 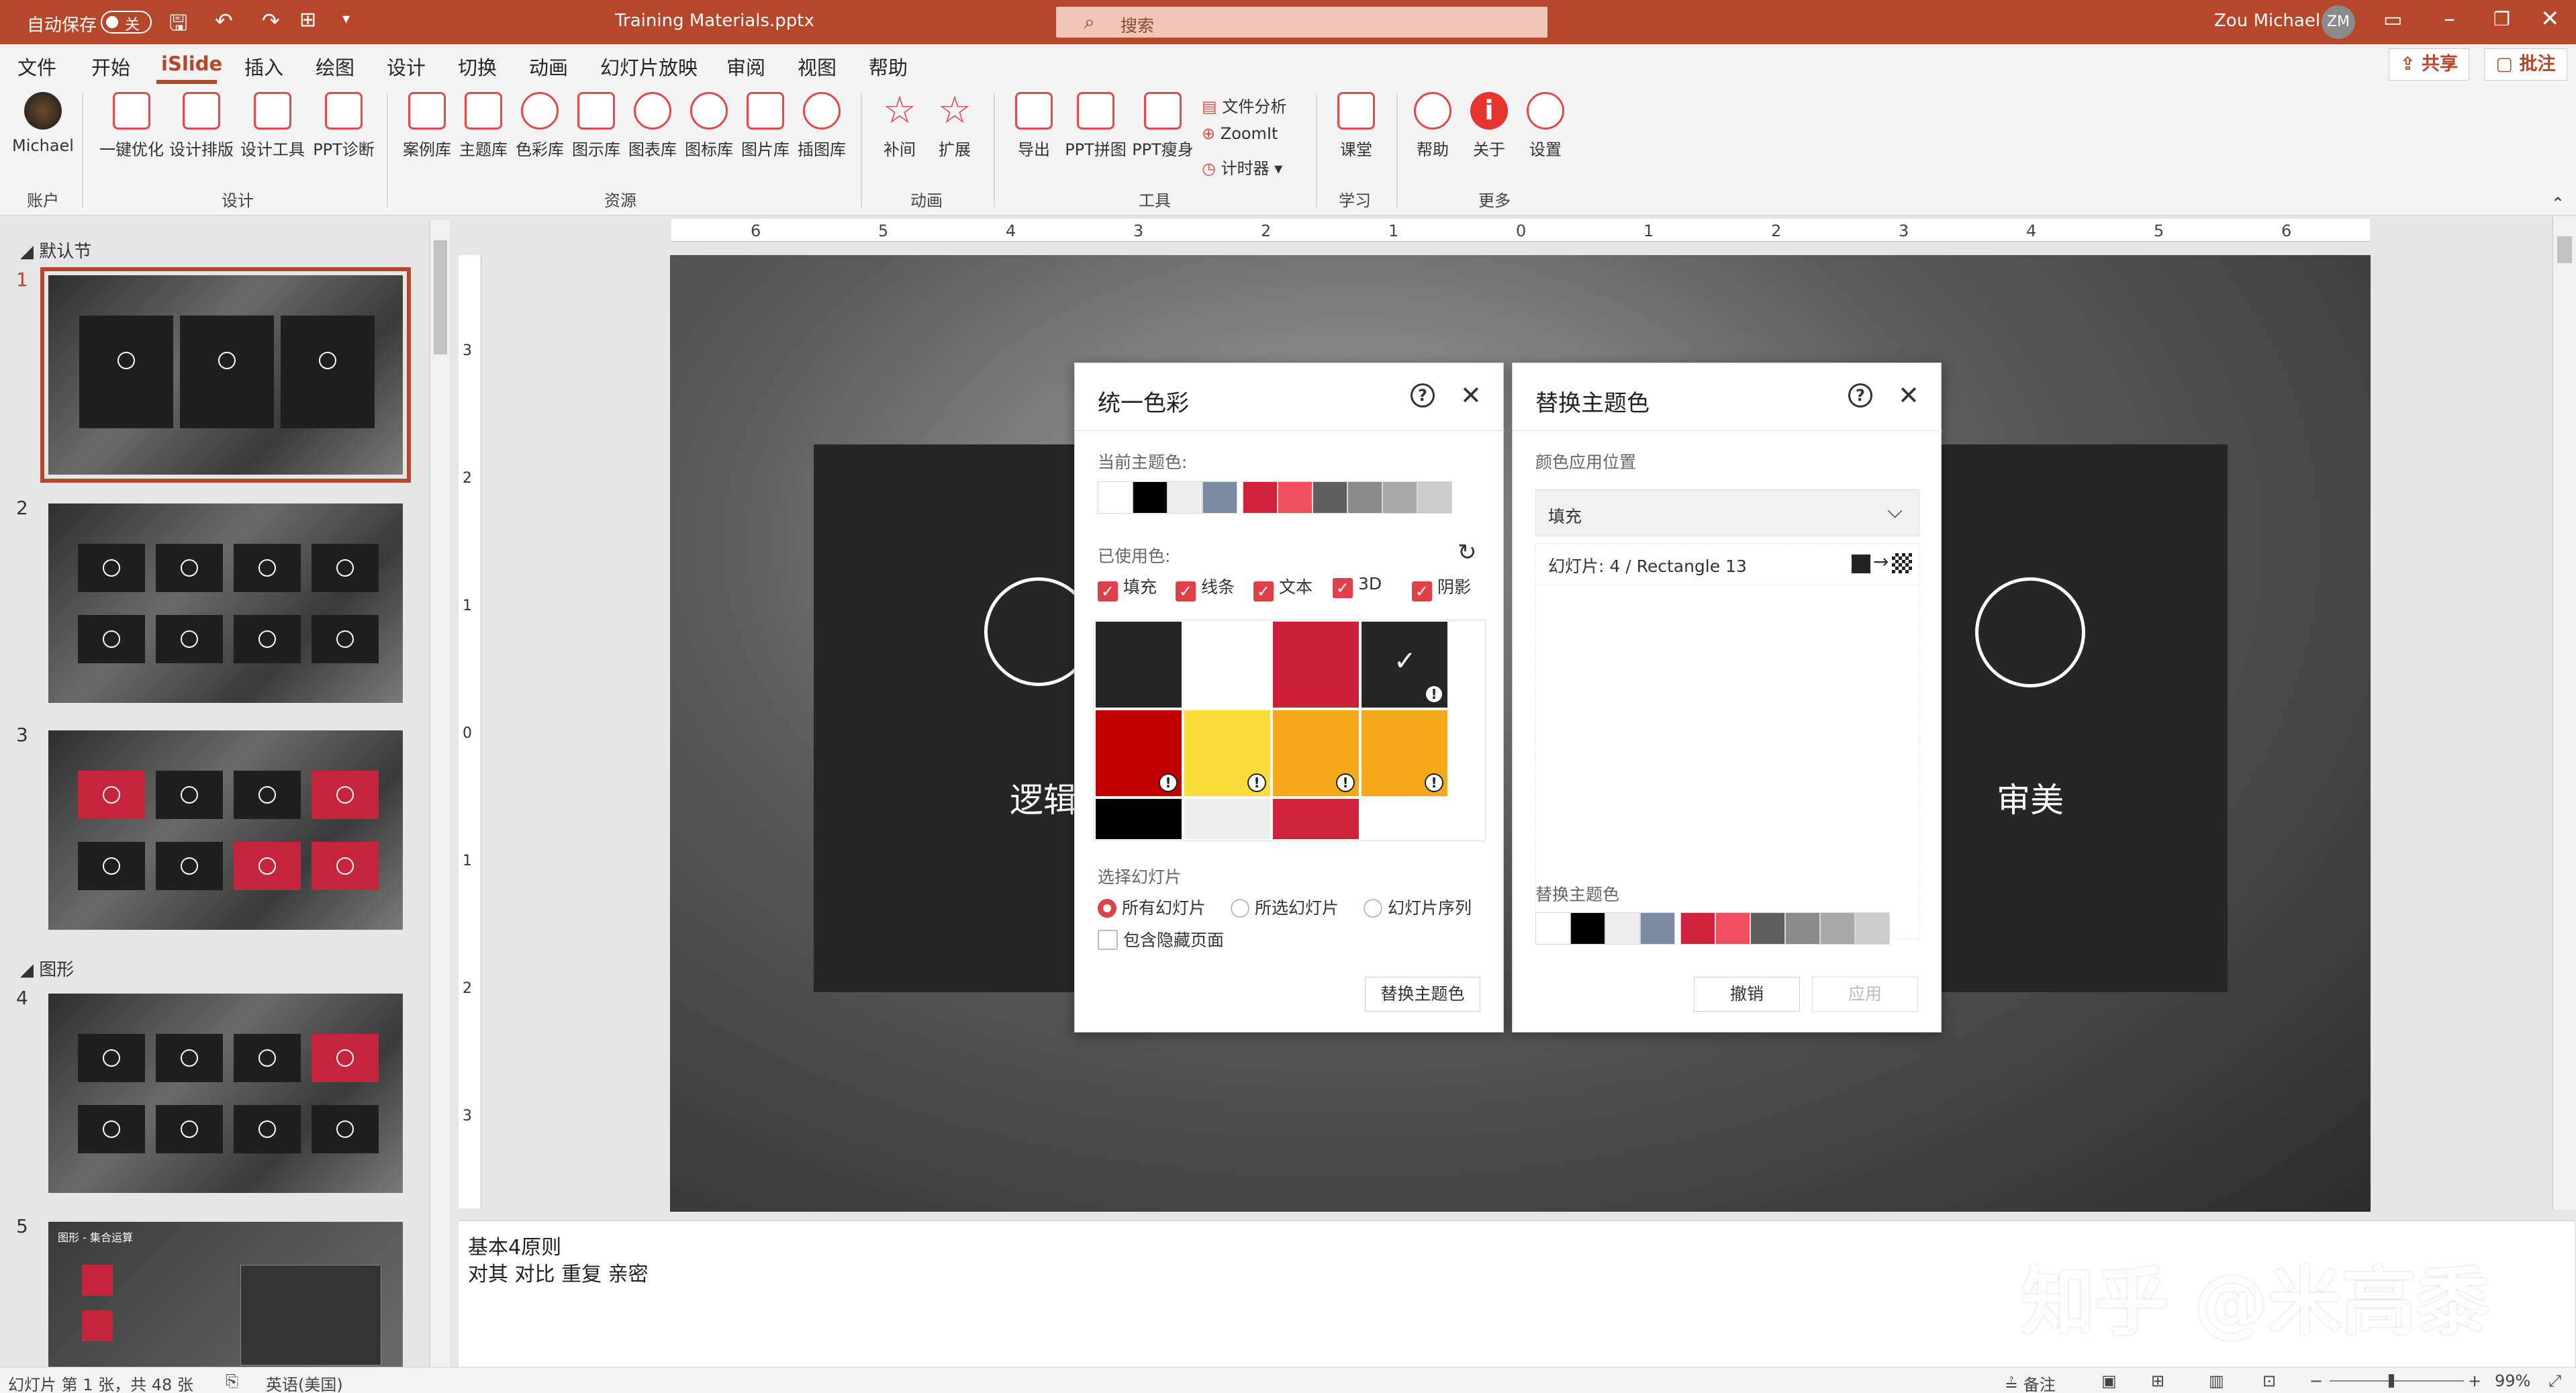 What do you see at coordinates (2501, 19) in the screenshot?
I see `restore-icon: ❐` at bounding box center [2501, 19].